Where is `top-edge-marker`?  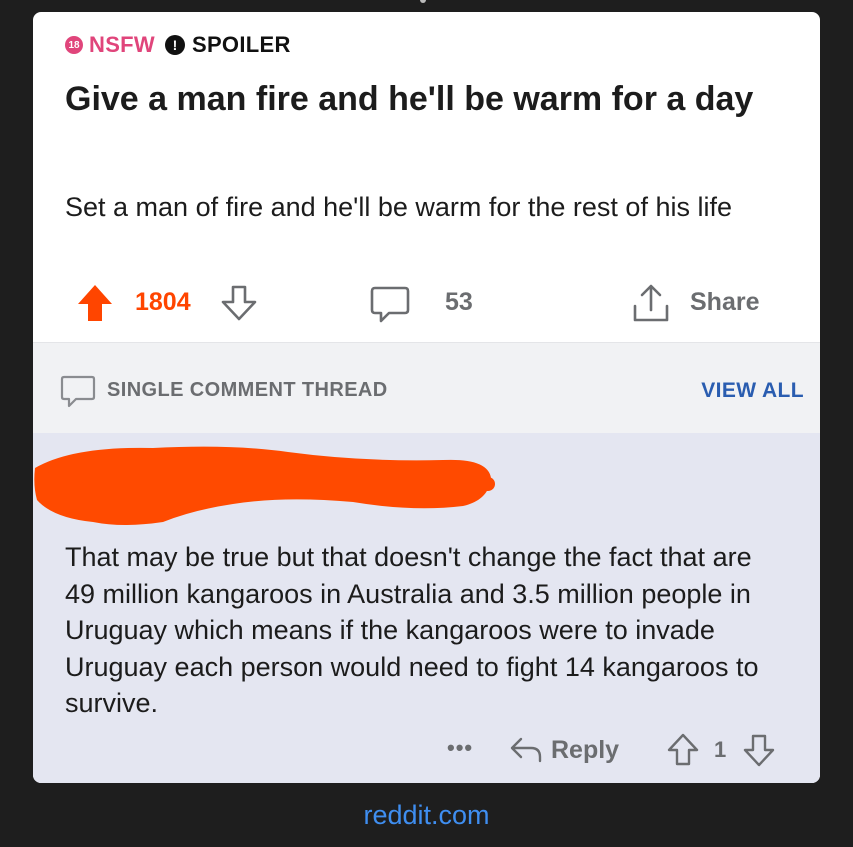
top-edge-marker is located at coordinates (423, 1).